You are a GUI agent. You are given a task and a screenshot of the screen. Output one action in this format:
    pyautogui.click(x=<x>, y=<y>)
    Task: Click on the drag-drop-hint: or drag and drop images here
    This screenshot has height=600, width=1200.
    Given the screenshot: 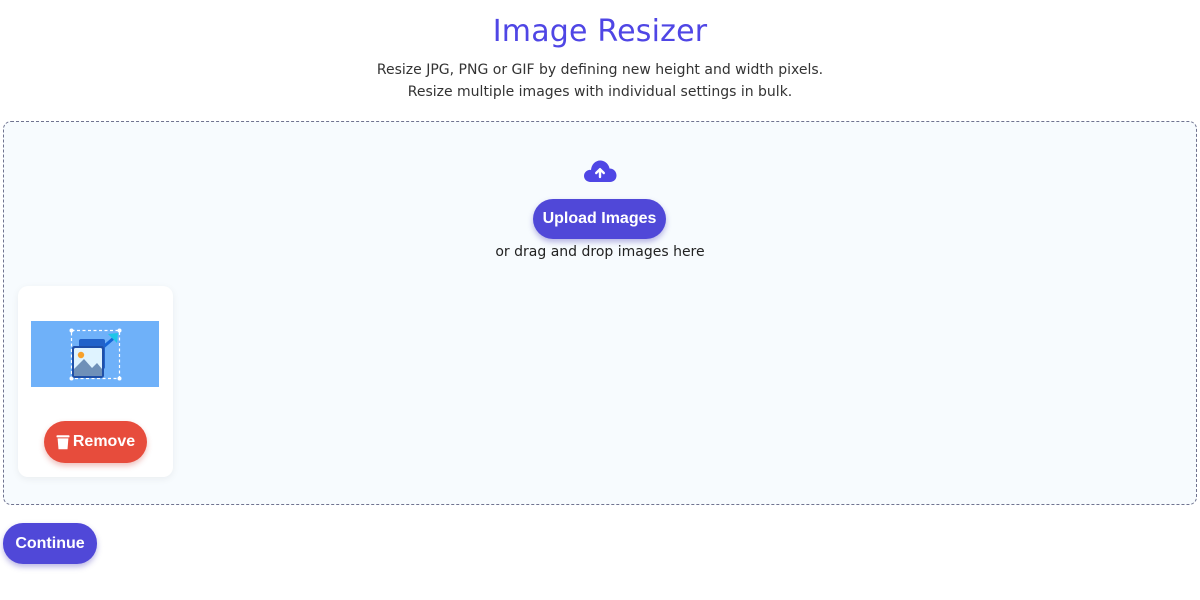 What is the action you would take?
    pyautogui.click(x=600, y=252)
    